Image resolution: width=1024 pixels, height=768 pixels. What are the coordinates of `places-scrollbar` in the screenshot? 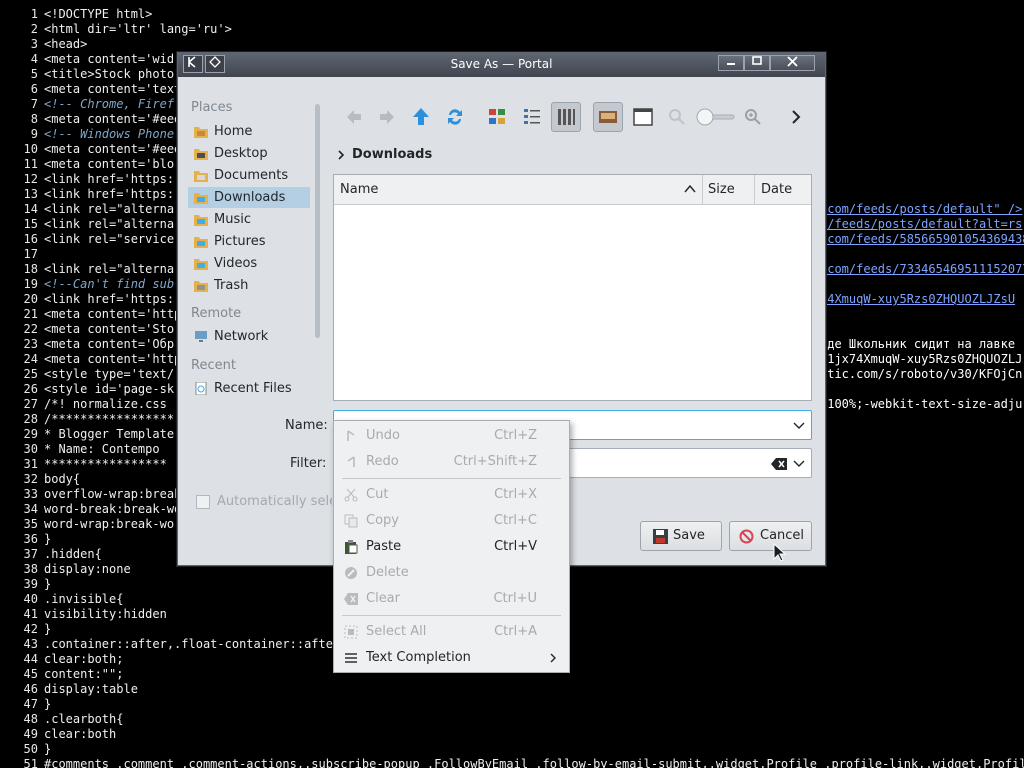 It's located at (317, 221).